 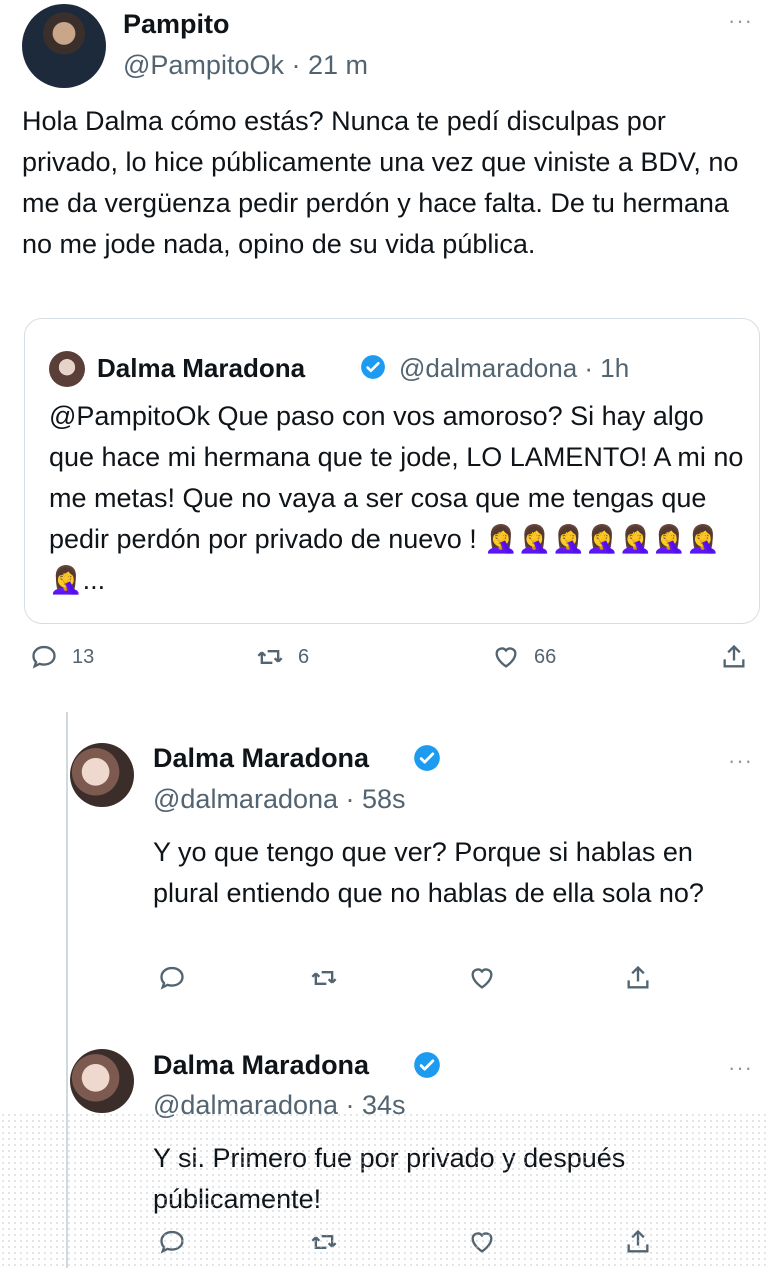 I want to click on quoted-handle-time: @dalmaradona · 1h, so click(x=514, y=368).